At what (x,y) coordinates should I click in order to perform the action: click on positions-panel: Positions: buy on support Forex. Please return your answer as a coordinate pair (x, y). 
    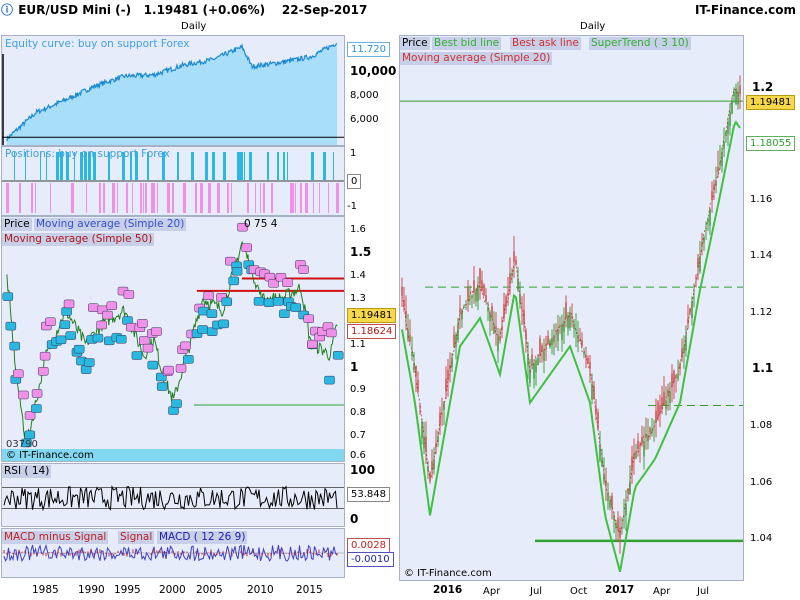
    Looking at the image, I should click on (173, 181).